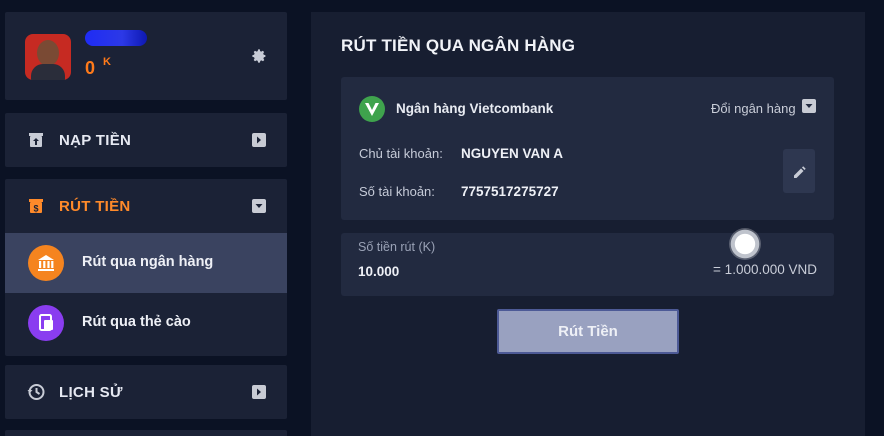 Image resolution: width=884 pixels, height=436 pixels. Describe the element at coordinates (765, 269) in the screenshot. I see `amount-converted: = 1.000.000 VND` at that location.